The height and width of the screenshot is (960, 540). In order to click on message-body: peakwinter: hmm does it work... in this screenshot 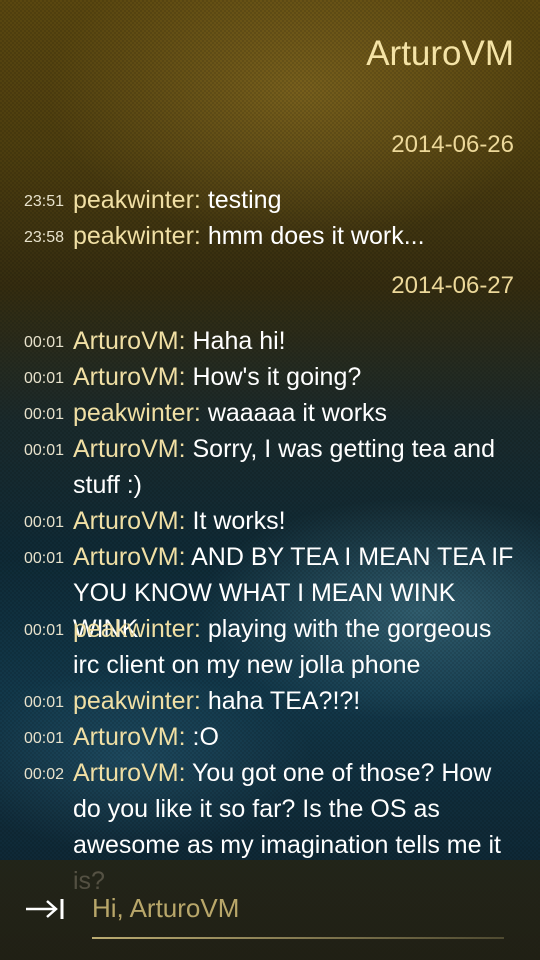, I will do `click(249, 236)`.